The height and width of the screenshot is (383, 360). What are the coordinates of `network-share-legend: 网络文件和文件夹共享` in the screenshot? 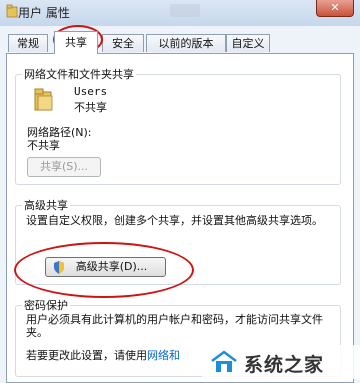 It's located at (79, 74).